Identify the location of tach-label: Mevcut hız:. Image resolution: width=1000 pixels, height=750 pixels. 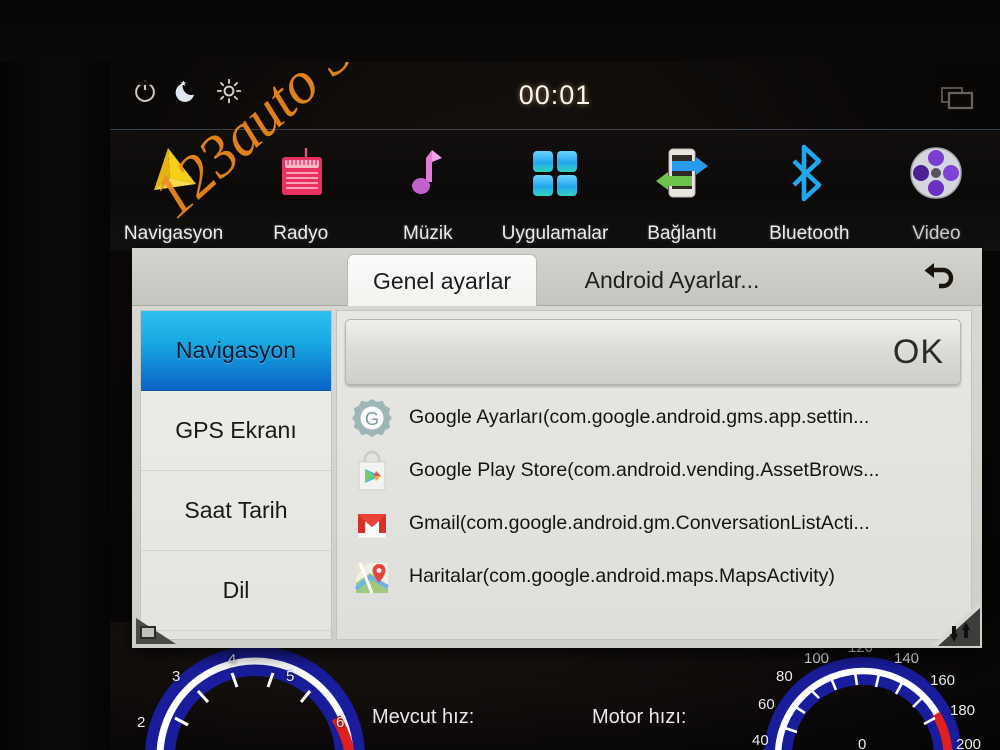
(423, 717).